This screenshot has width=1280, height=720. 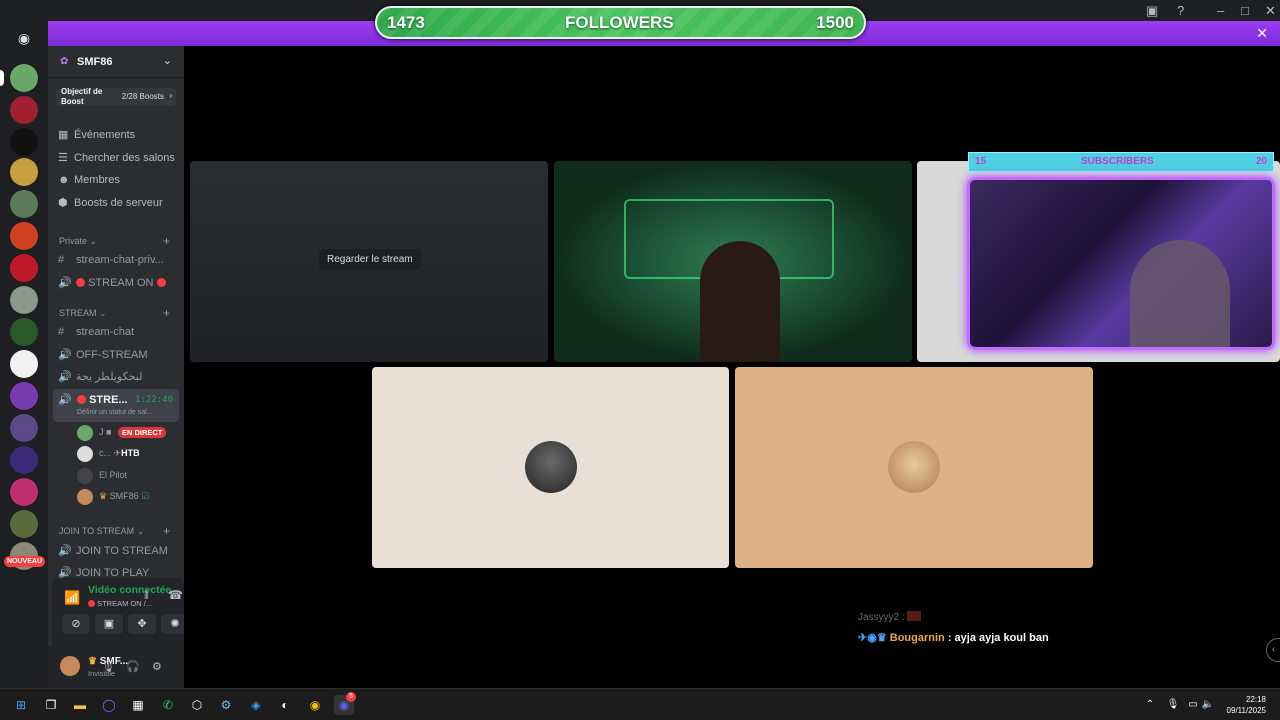 I want to click on subscribers-goal-bar: 15 SUBSCRIBERS 20, so click(x=1121, y=162).